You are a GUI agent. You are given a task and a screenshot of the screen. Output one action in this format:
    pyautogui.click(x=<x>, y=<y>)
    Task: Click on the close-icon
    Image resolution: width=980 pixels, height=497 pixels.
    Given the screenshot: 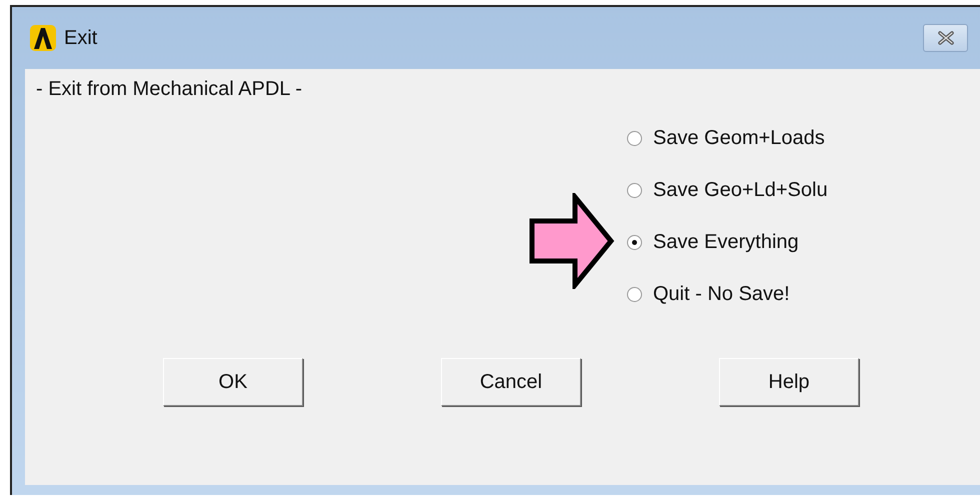 What is the action you would take?
    pyautogui.click(x=946, y=38)
    